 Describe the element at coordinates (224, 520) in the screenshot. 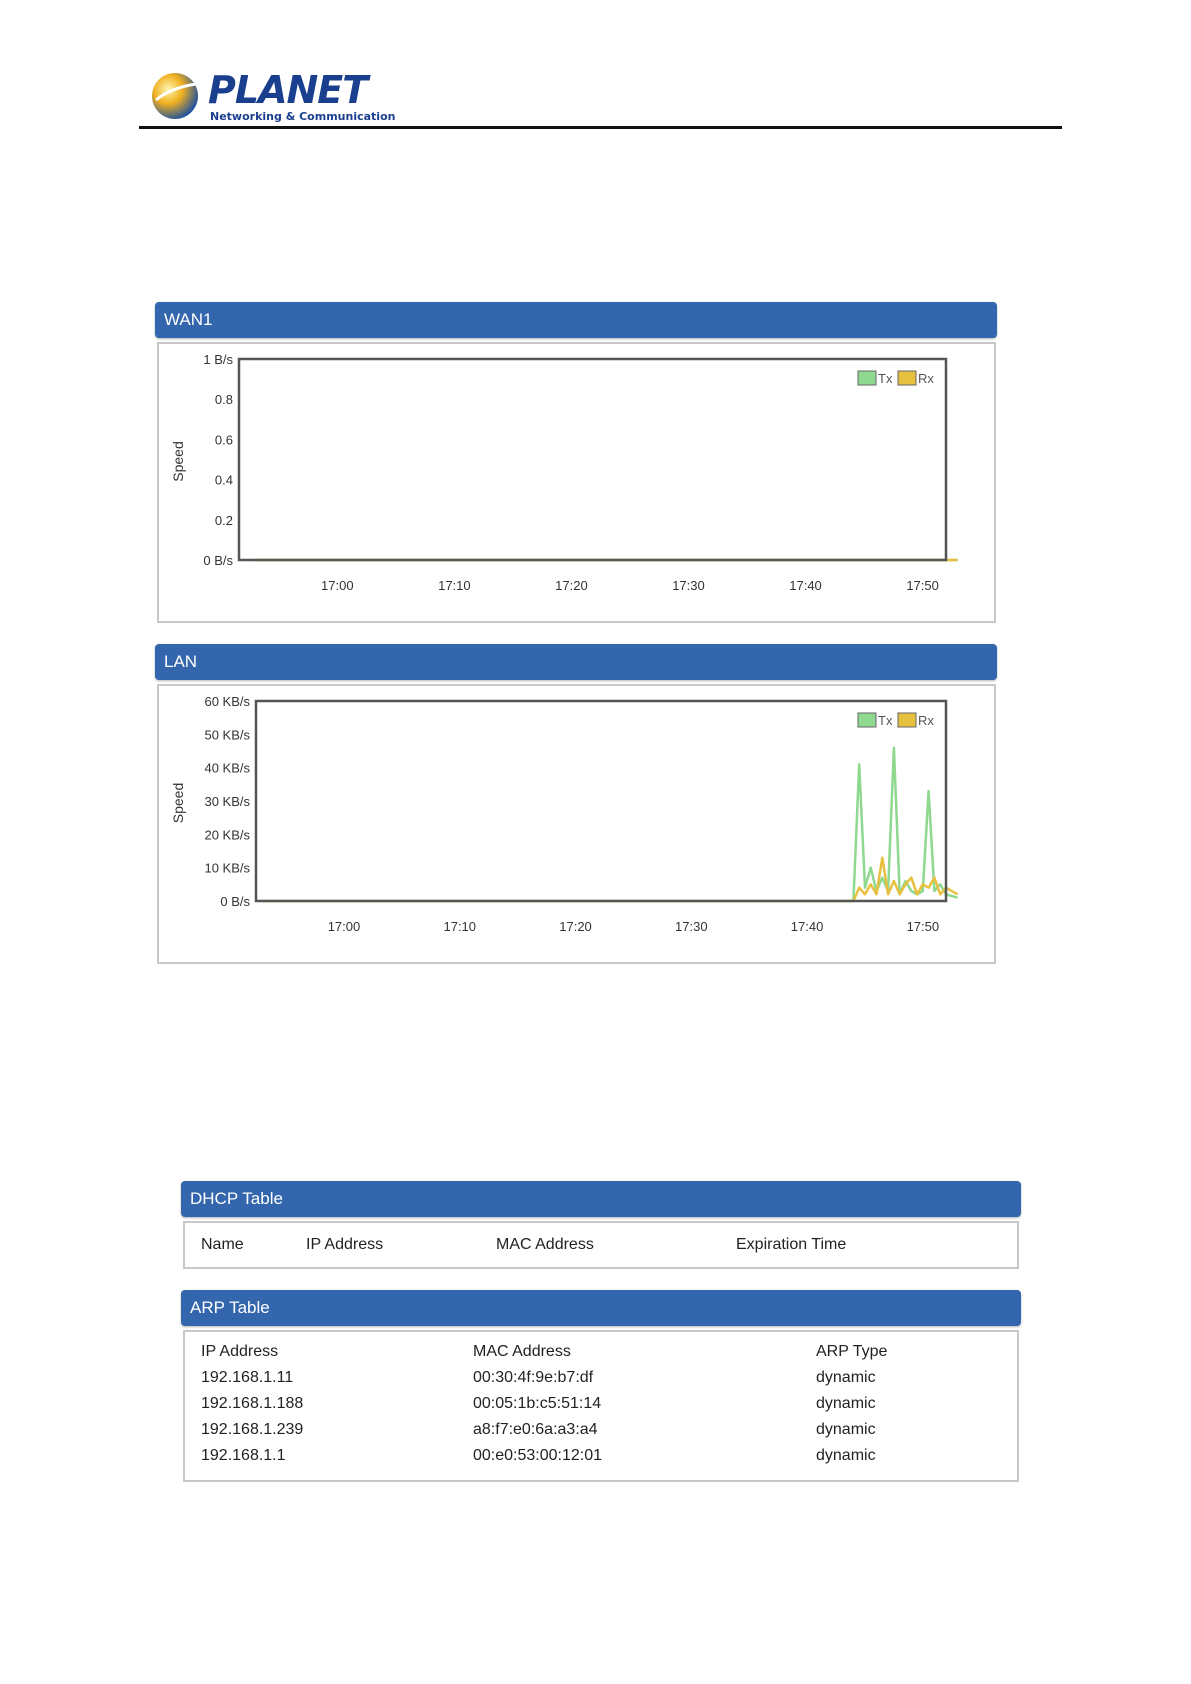

I see `wan-y-tick-label: 0.2` at that location.